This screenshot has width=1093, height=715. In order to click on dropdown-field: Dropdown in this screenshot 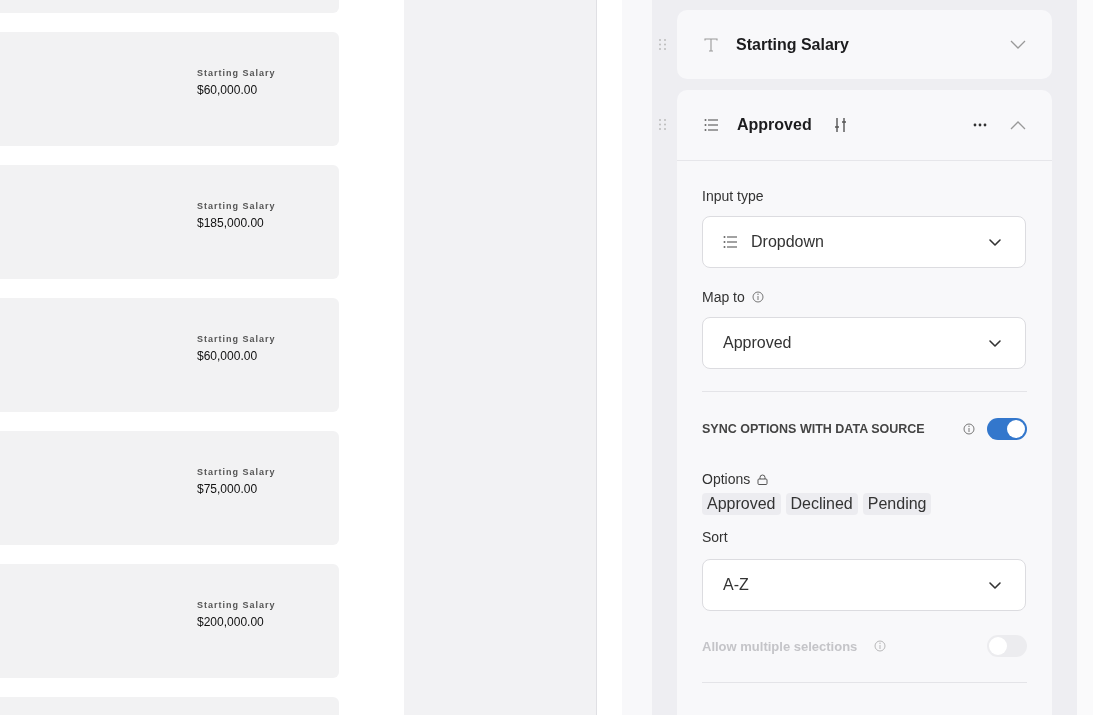, I will do `click(864, 242)`.